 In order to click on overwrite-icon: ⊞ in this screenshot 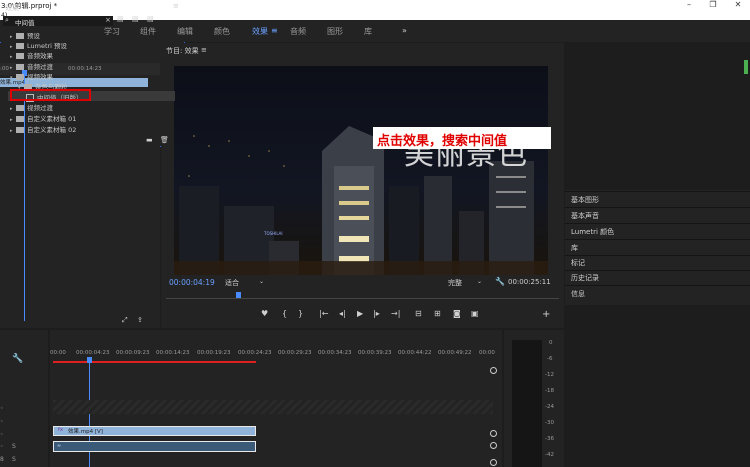, I will do `click(437, 313)`.